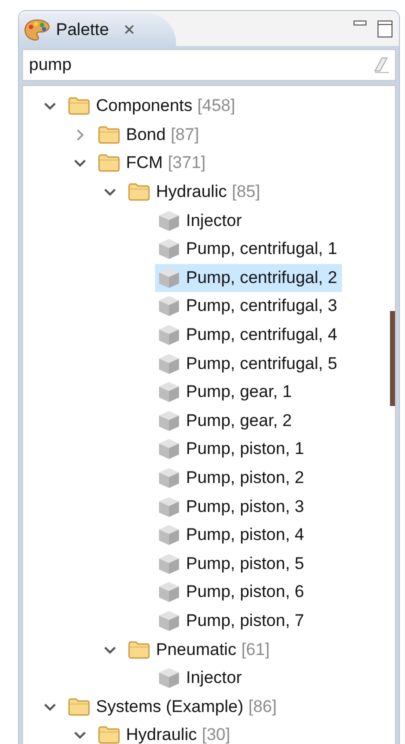 The width and height of the screenshot is (405, 744). What do you see at coordinates (129, 29) in the screenshot?
I see `close-button: ✕` at bounding box center [129, 29].